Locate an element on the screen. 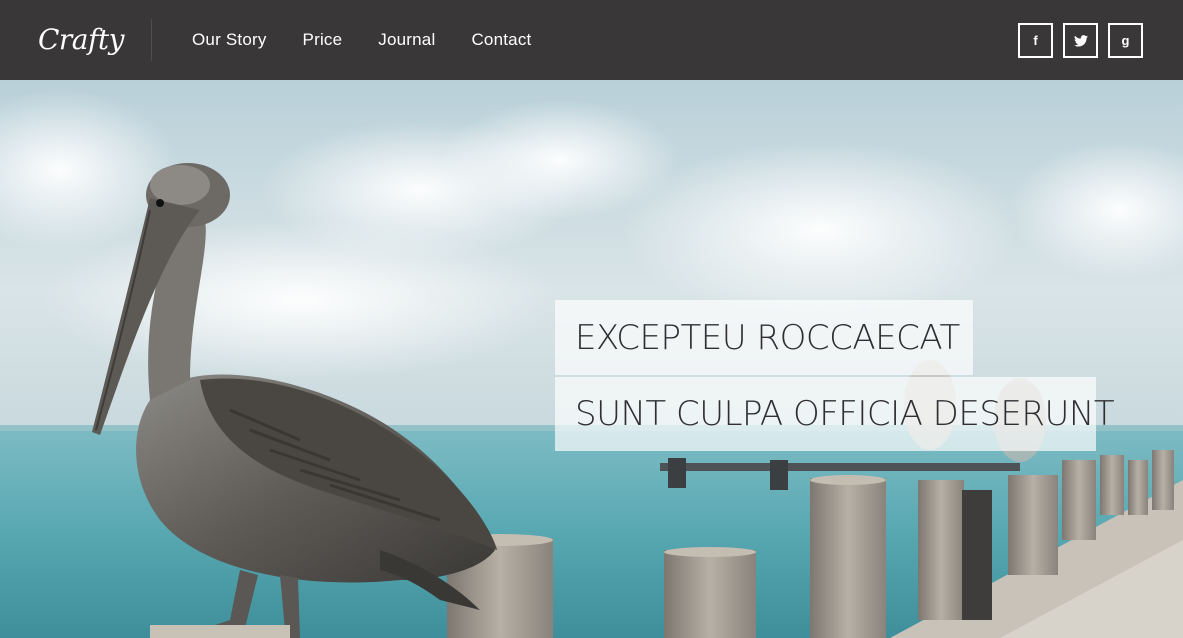 The image size is (1183, 638). twitter-icon is located at coordinates (1080, 40).